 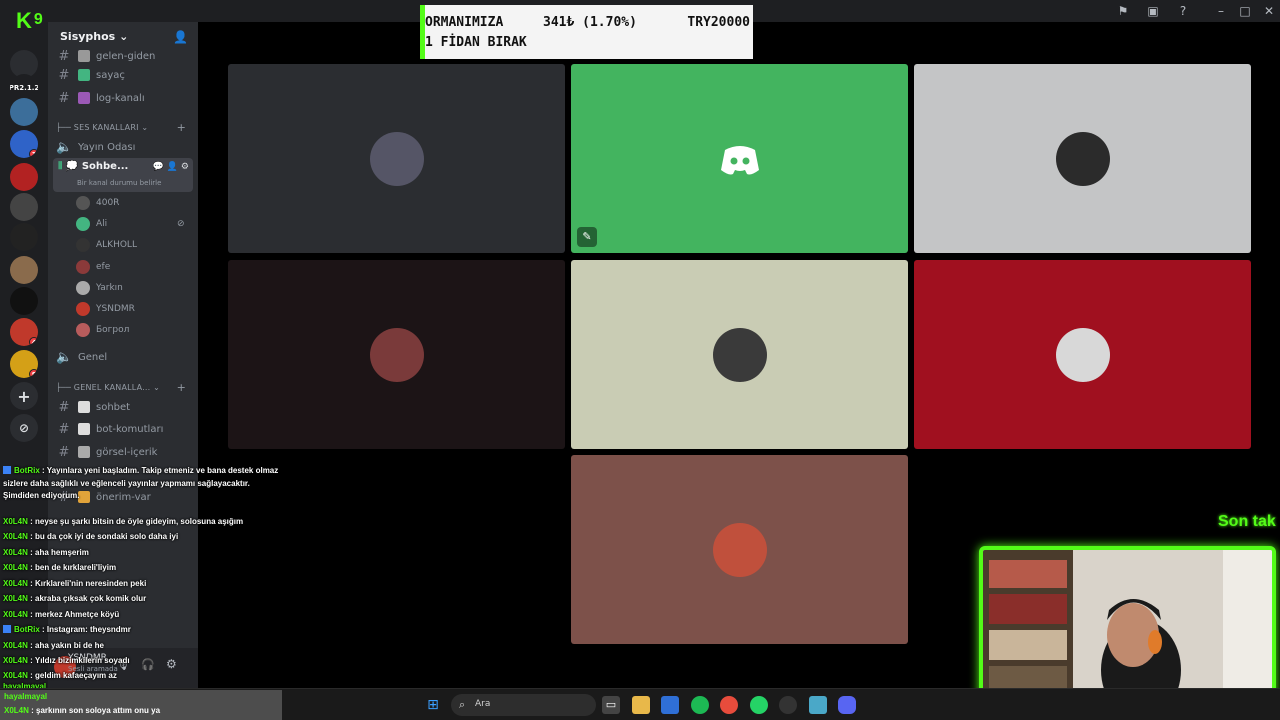 What do you see at coordinates (1183, 11) in the screenshot?
I see `help-icon: ?` at bounding box center [1183, 11].